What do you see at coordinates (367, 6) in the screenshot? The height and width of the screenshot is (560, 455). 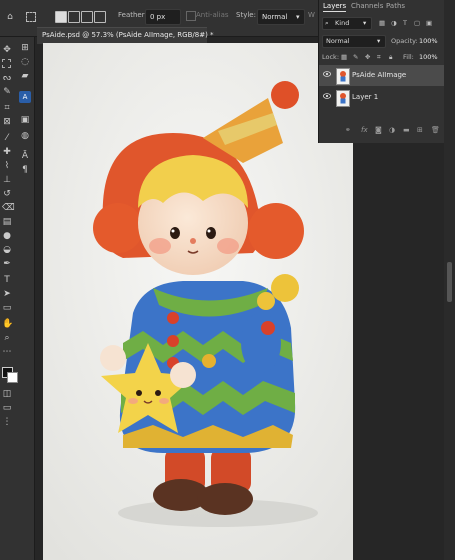 I see `tab-channels: Channels` at bounding box center [367, 6].